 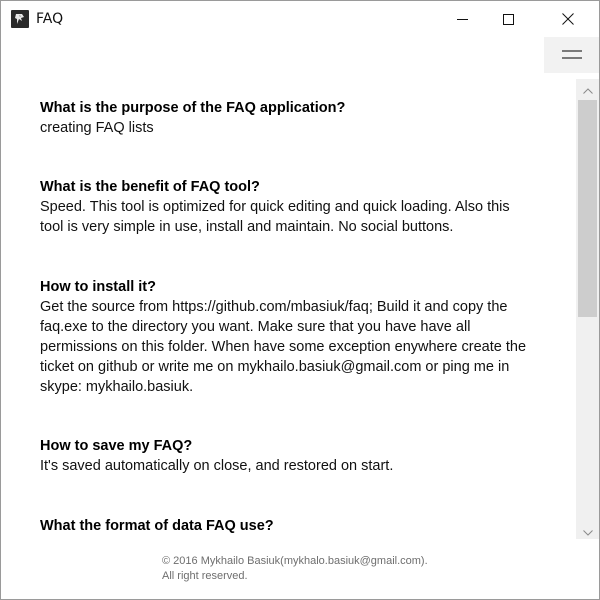 I want to click on menu-button, so click(x=571, y=55).